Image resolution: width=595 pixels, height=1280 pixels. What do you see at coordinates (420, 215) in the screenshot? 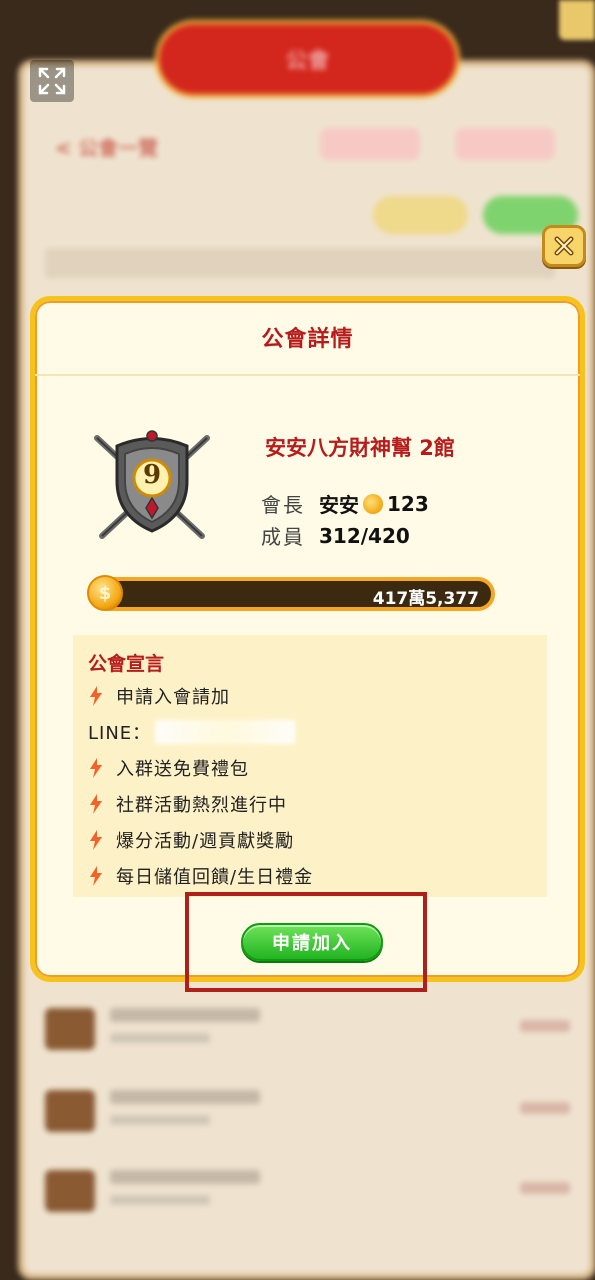
I see `background-pill` at bounding box center [420, 215].